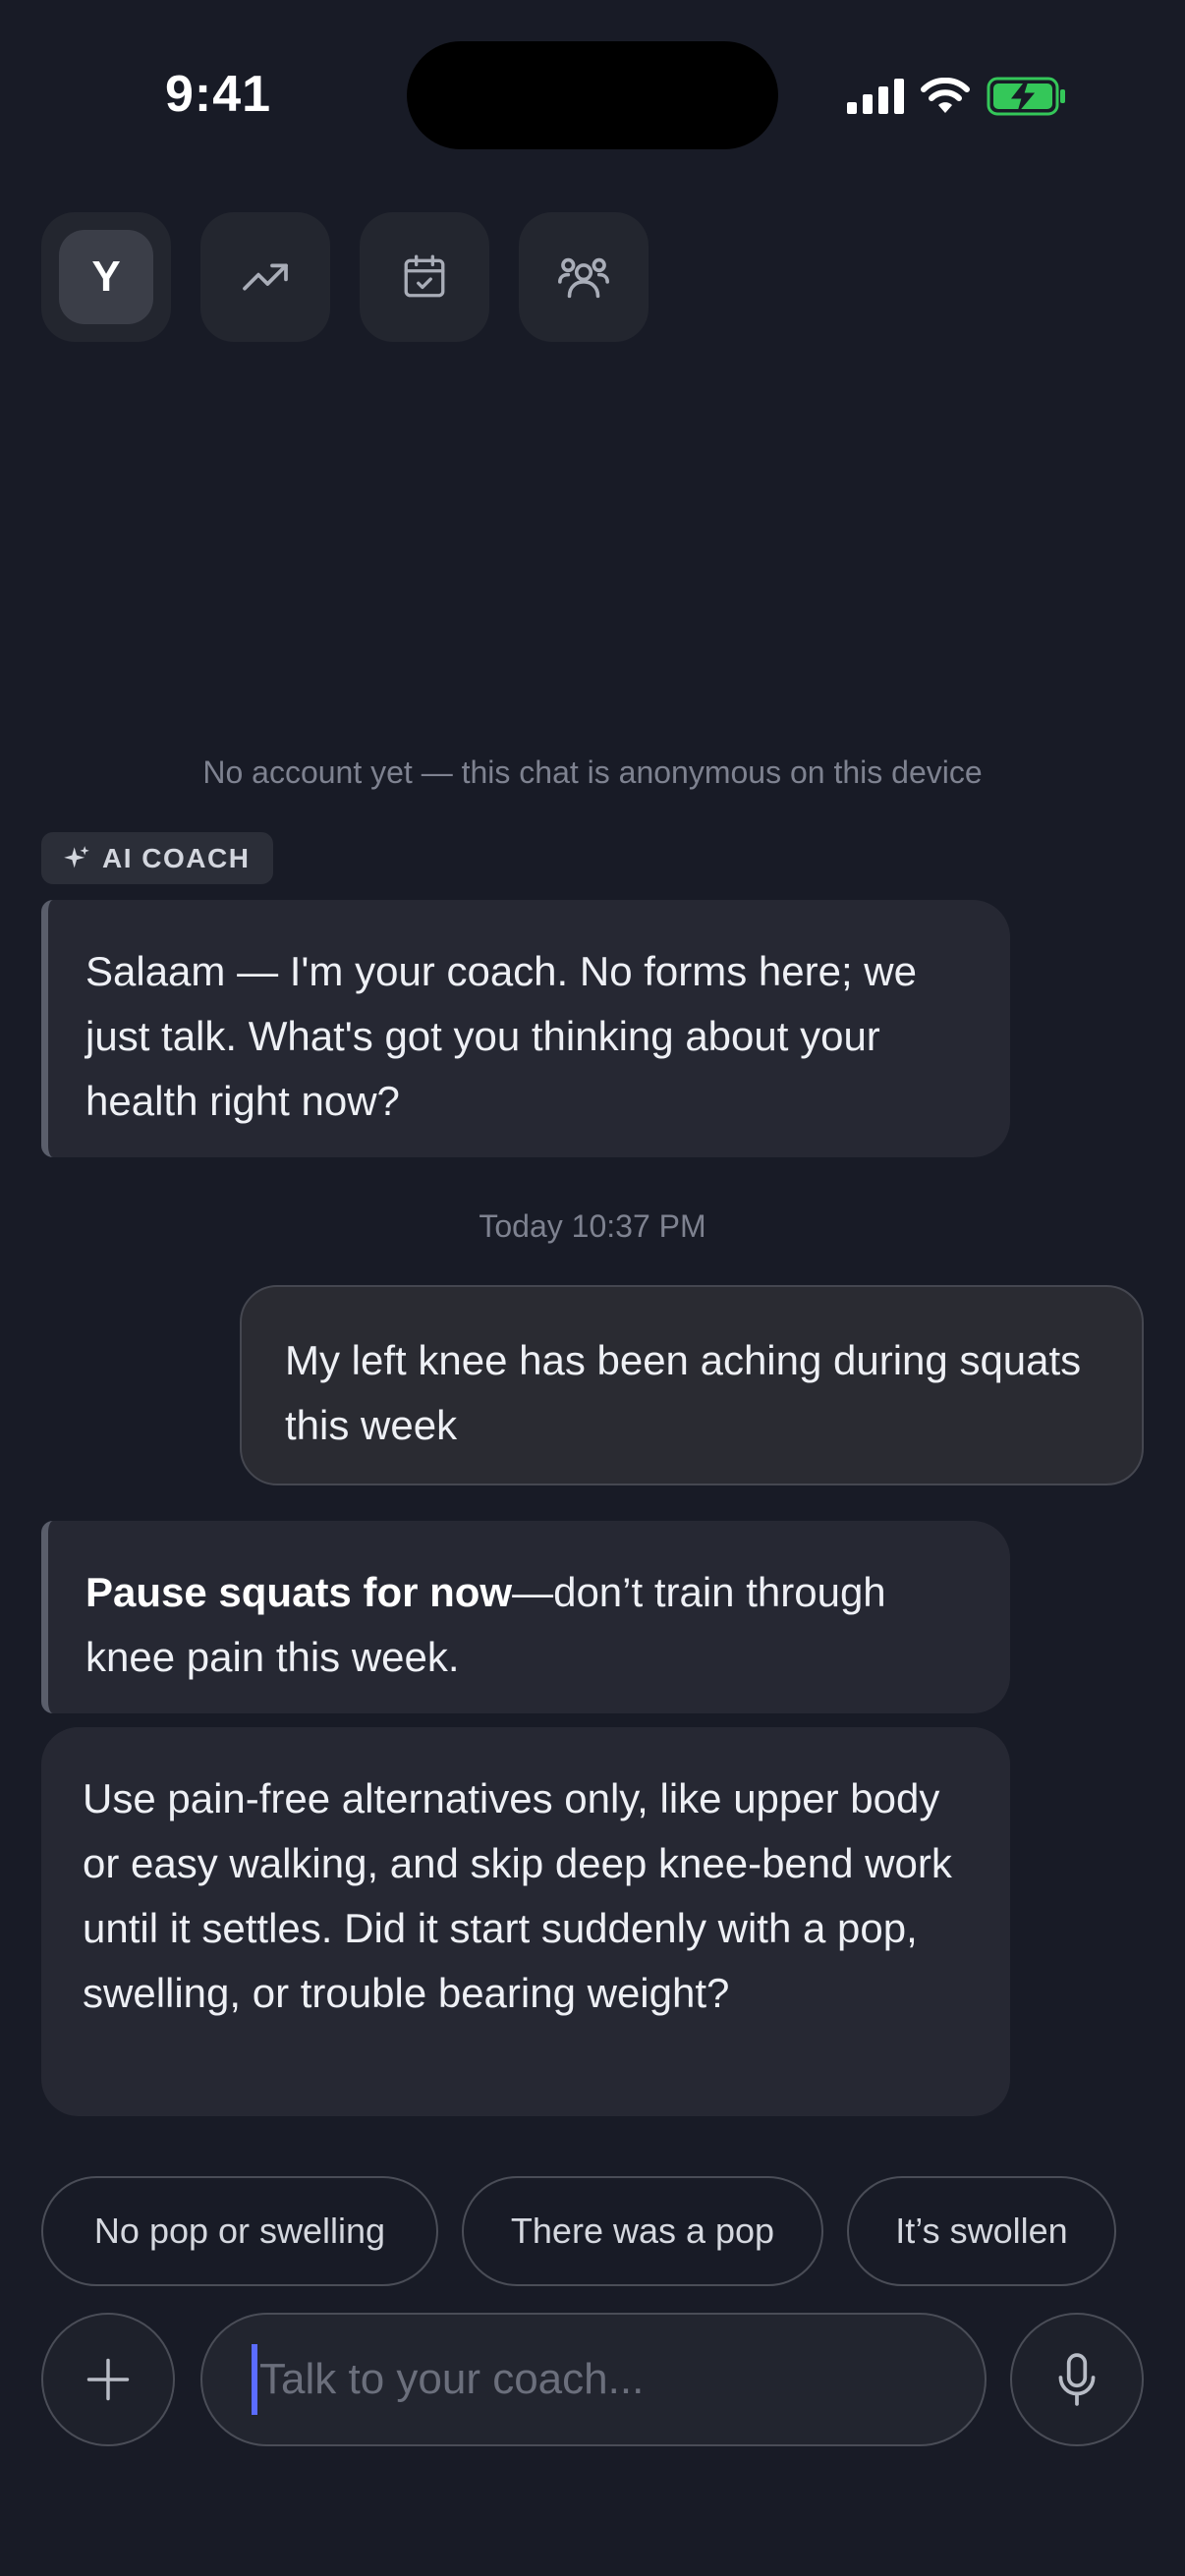  I want to click on voice-button, so click(1077, 2379).